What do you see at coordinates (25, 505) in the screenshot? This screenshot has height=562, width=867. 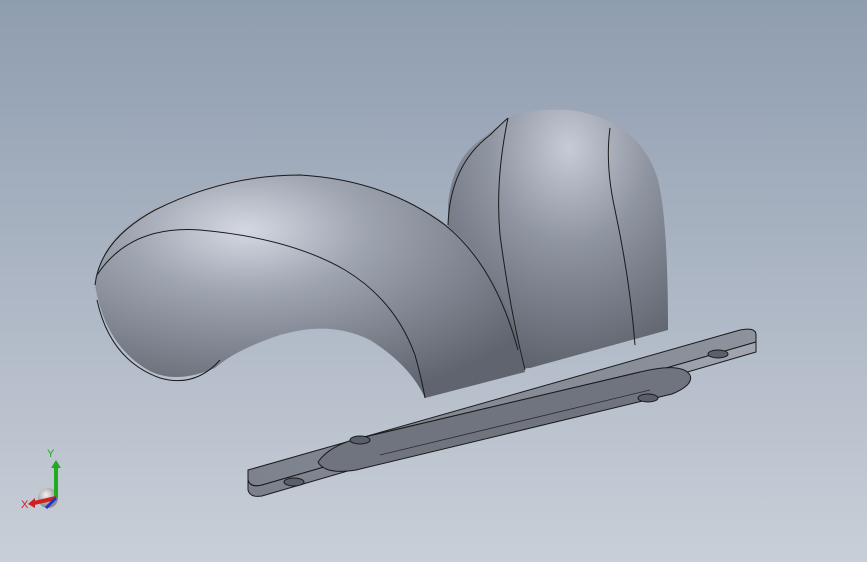 I see `x-axis-label: X` at bounding box center [25, 505].